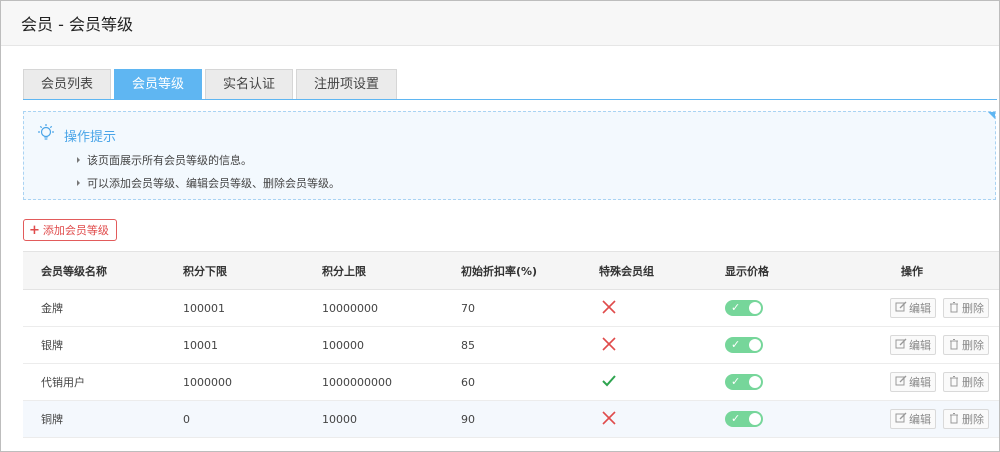 The width and height of the screenshot is (1000, 452). What do you see at coordinates (169, 160) in the screenshot?
I see `tip-text: 该页面展示所有会员等级的信息。` at bounding box center [169, 160].